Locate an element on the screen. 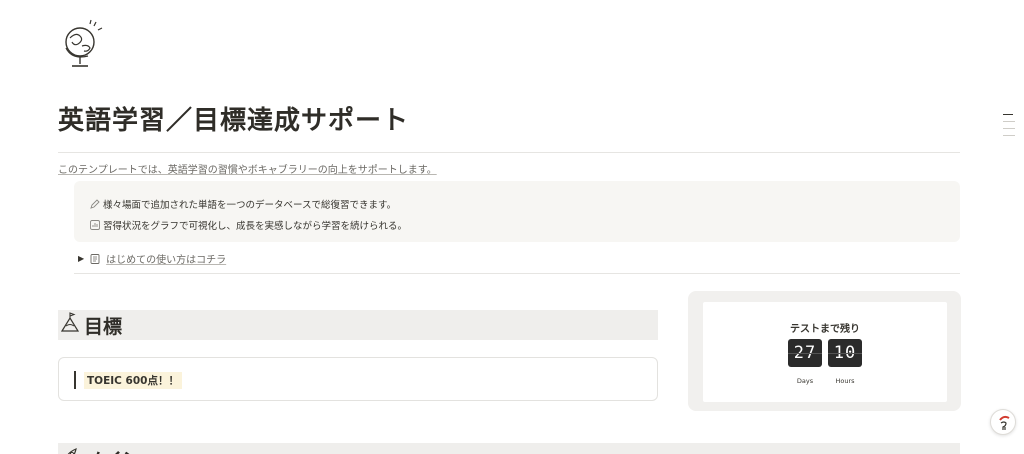 The width and height of the screenshot is (1024, 454). goal-heading-text: 目標 is located at coordinates (103, 326).